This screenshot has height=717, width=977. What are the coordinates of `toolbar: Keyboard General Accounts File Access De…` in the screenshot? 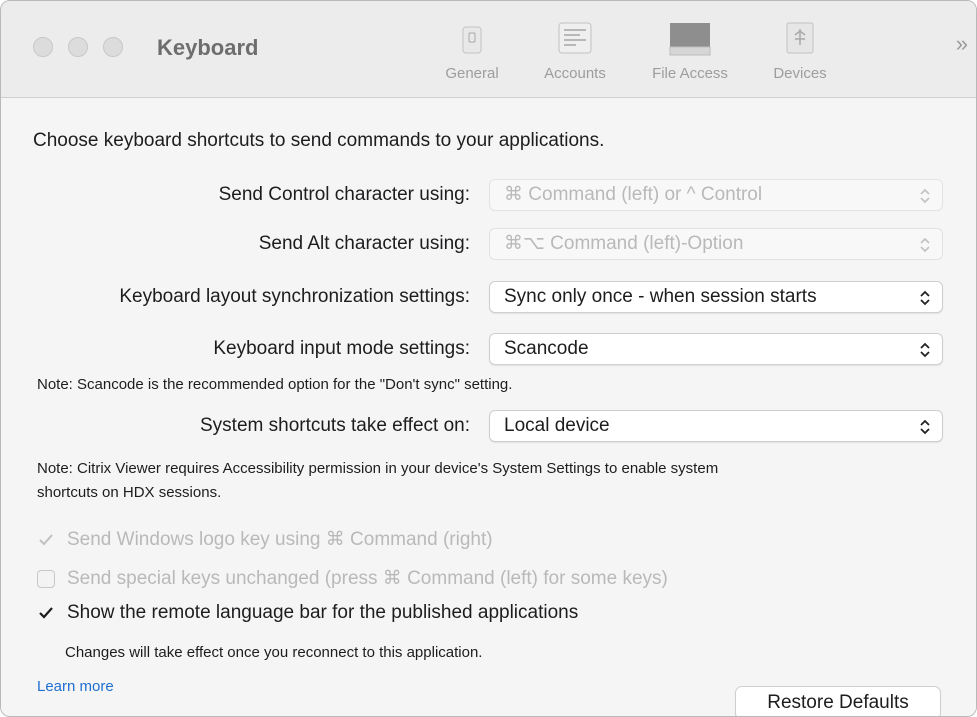 It's located at (488, 49).